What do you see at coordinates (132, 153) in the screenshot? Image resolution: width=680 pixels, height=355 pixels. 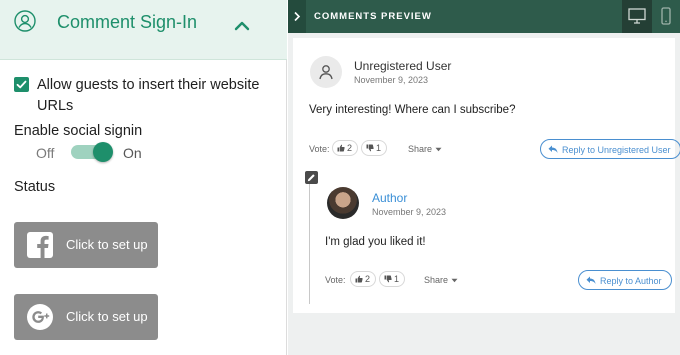 I see `toggle-on-label: On` at bounding box center [132, 153].